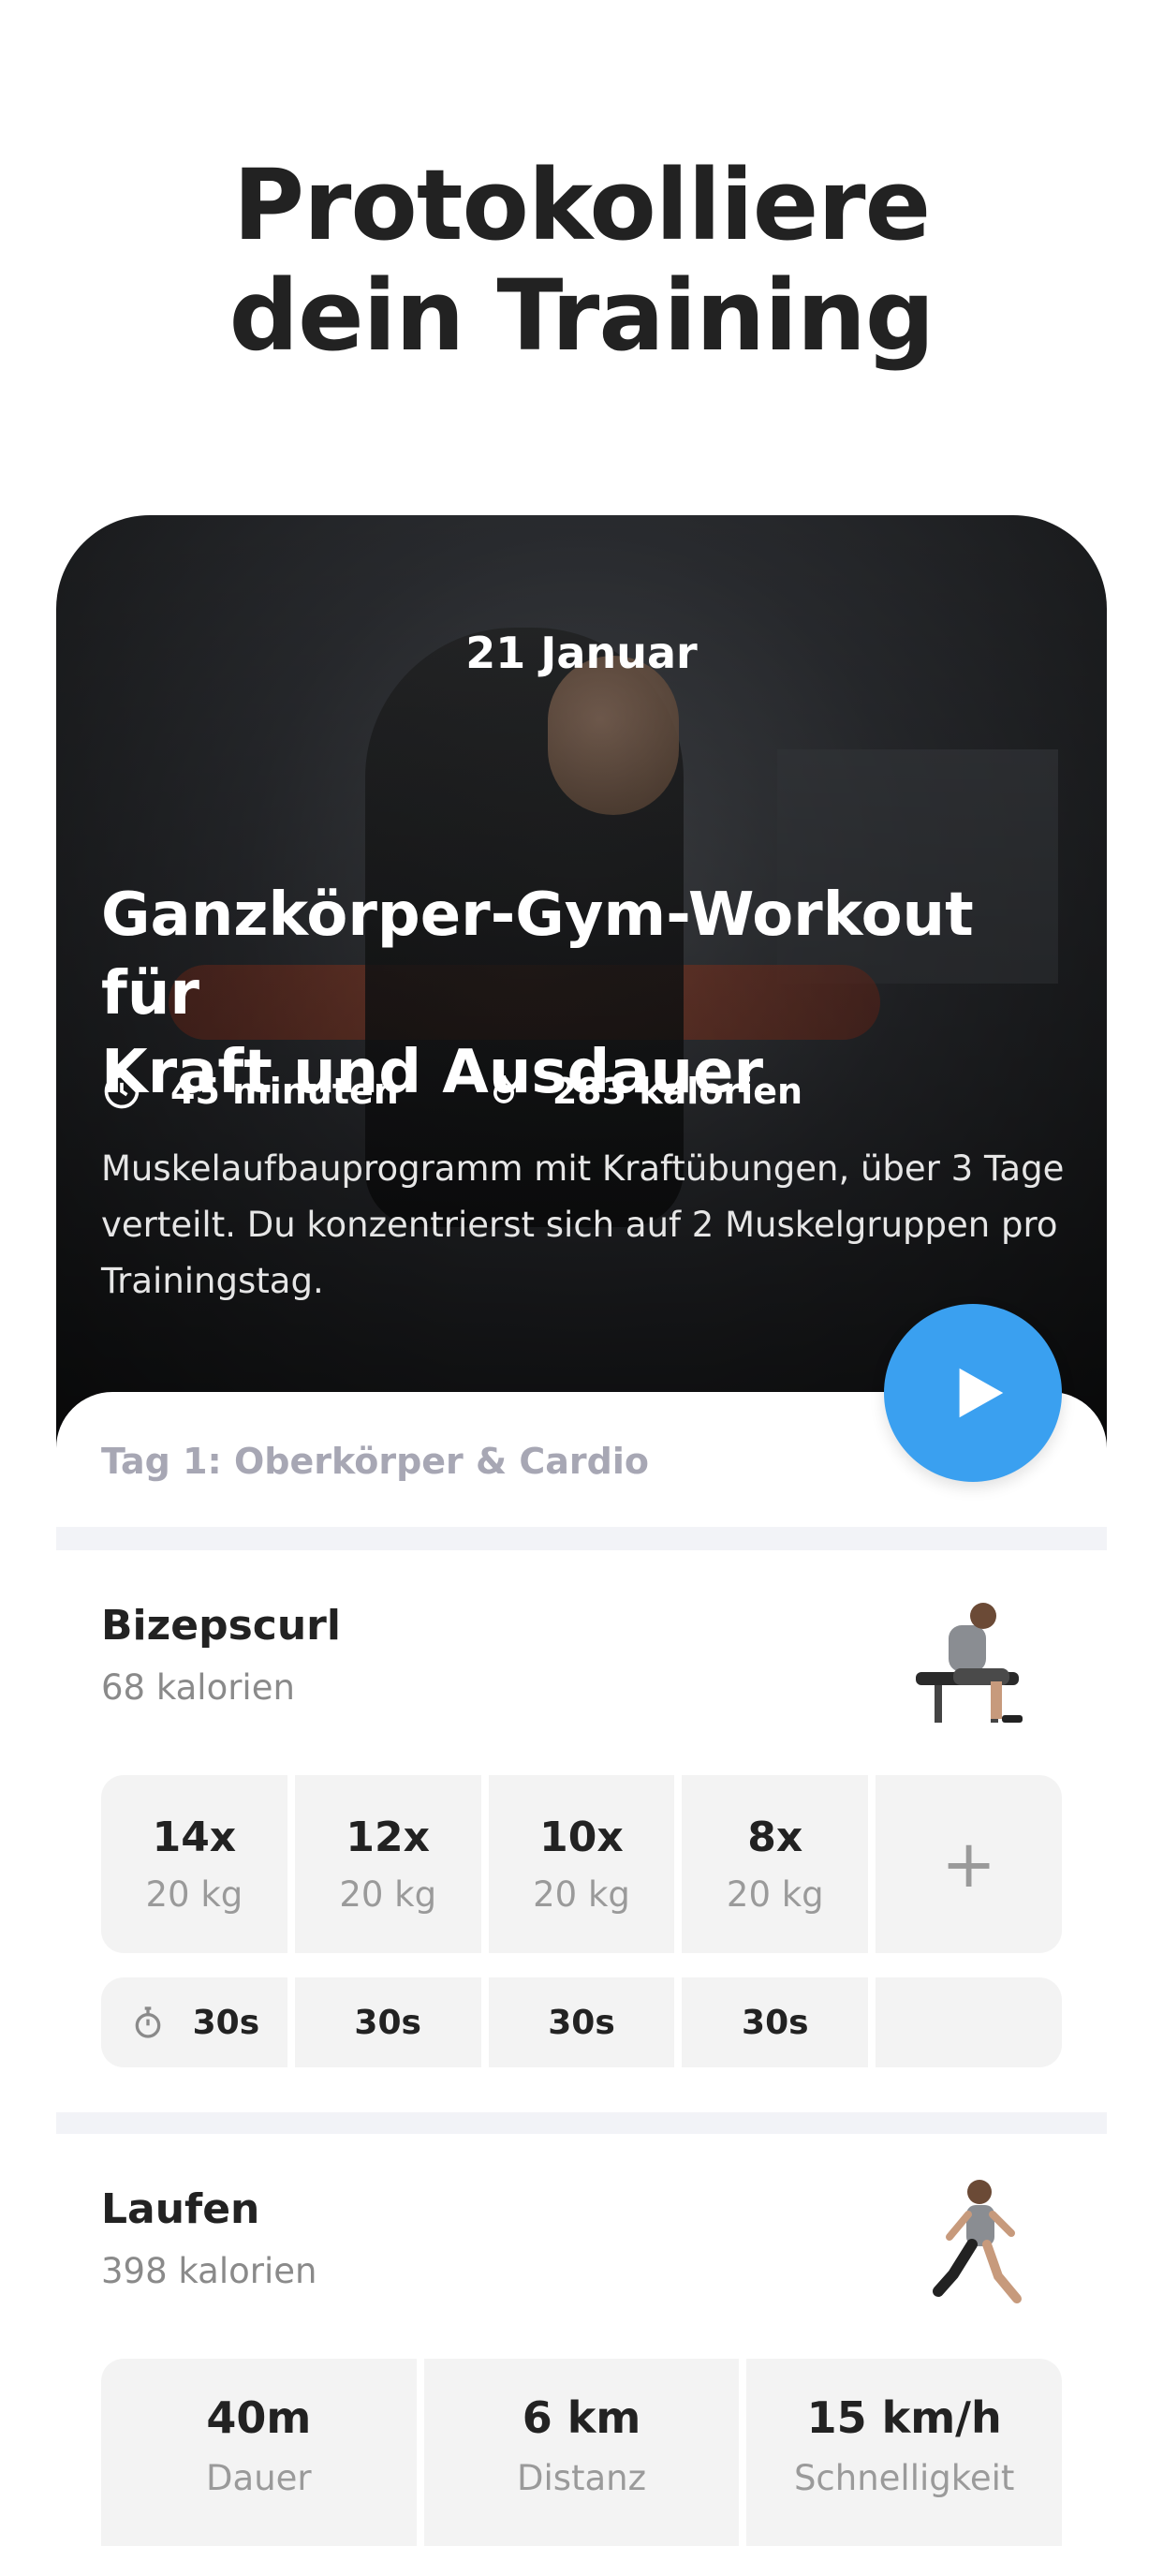 The image size is (1163, 2576). Describe the element at coordinates (387, 1864) in the screenshot. I see `set-cell-2: 12x 20 kg` at that location.